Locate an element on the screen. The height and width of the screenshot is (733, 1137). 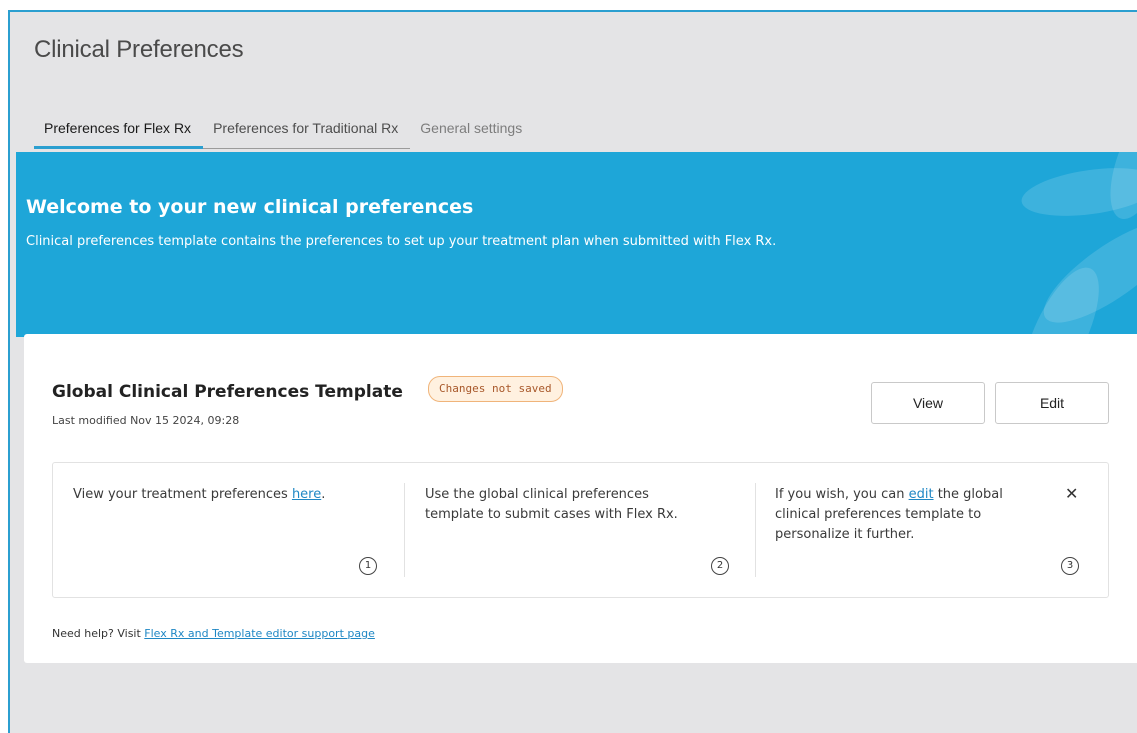
step-1-number: 1 is located at coordinates (368, 566).